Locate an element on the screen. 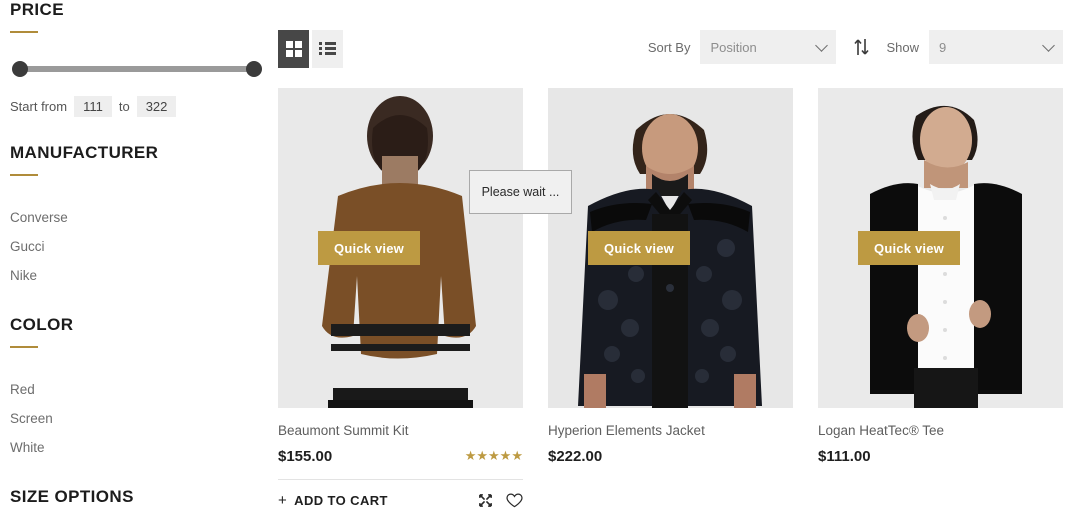 The width and height of the screenshot is (1075, 513). sort-direction-icon is located at coordinates (861, 47).